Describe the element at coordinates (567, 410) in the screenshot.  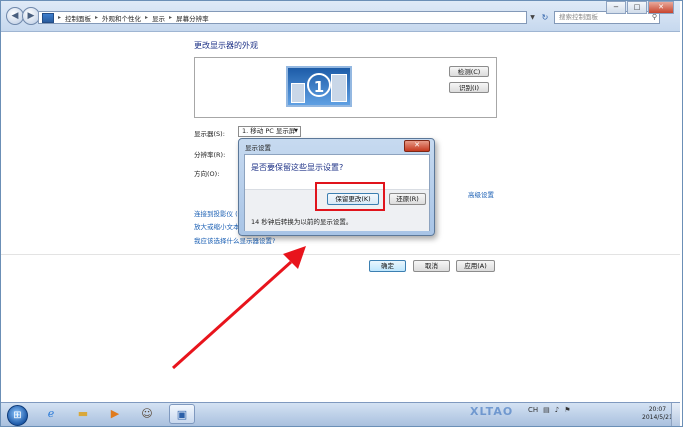
I see `flag-icon: ⚑` at that location.